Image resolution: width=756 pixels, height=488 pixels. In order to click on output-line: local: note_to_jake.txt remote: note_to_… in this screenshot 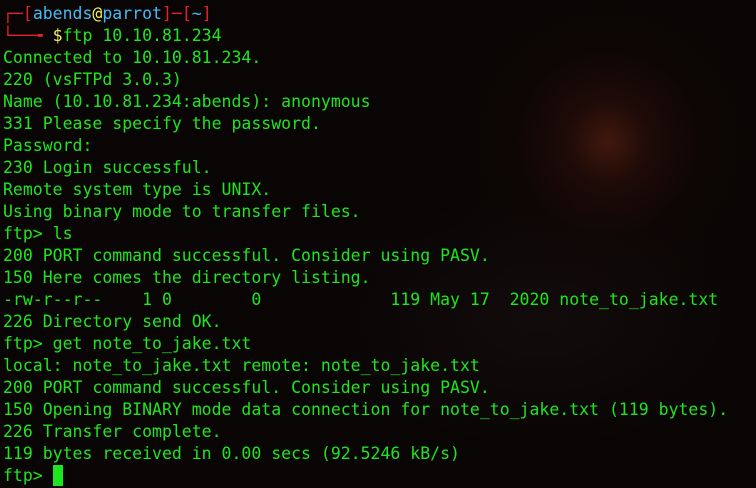, I will do `click(241, 365)`.